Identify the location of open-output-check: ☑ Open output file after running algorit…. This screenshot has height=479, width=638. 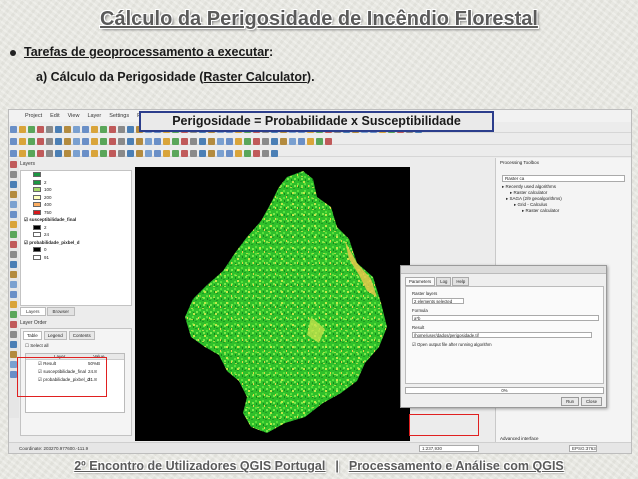
(452, 345).